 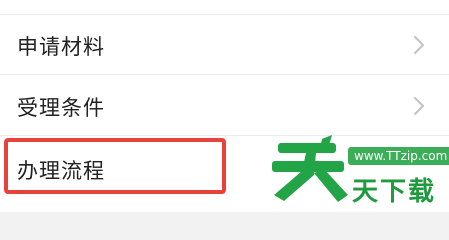 What do you see at coordinates (398, 156) in the screenshot?
I see `watermark-url: www.TTzip.com` at bounding box center [398, 156].